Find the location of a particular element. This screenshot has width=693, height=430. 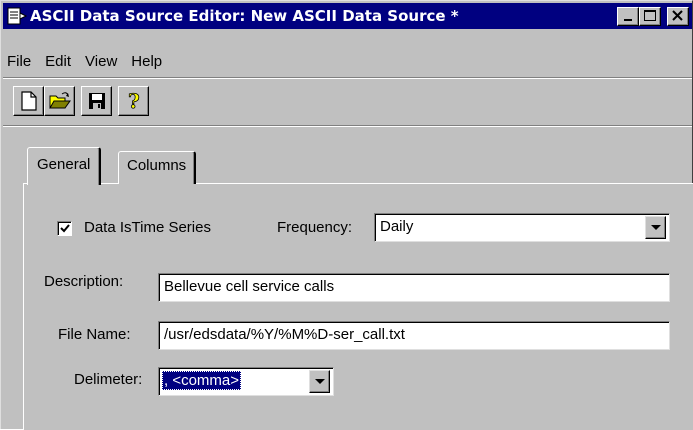

frequency-value: Daily is located at coordinates (397, 226).